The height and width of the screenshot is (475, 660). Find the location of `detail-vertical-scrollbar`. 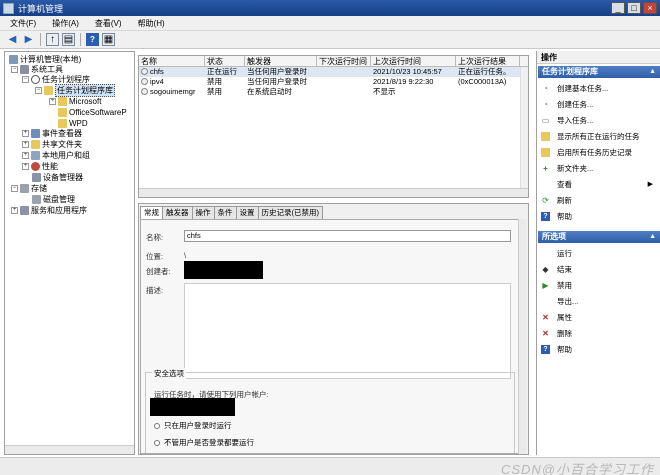

detail-vertical-scrollbar is located at coordinates (522, 336).